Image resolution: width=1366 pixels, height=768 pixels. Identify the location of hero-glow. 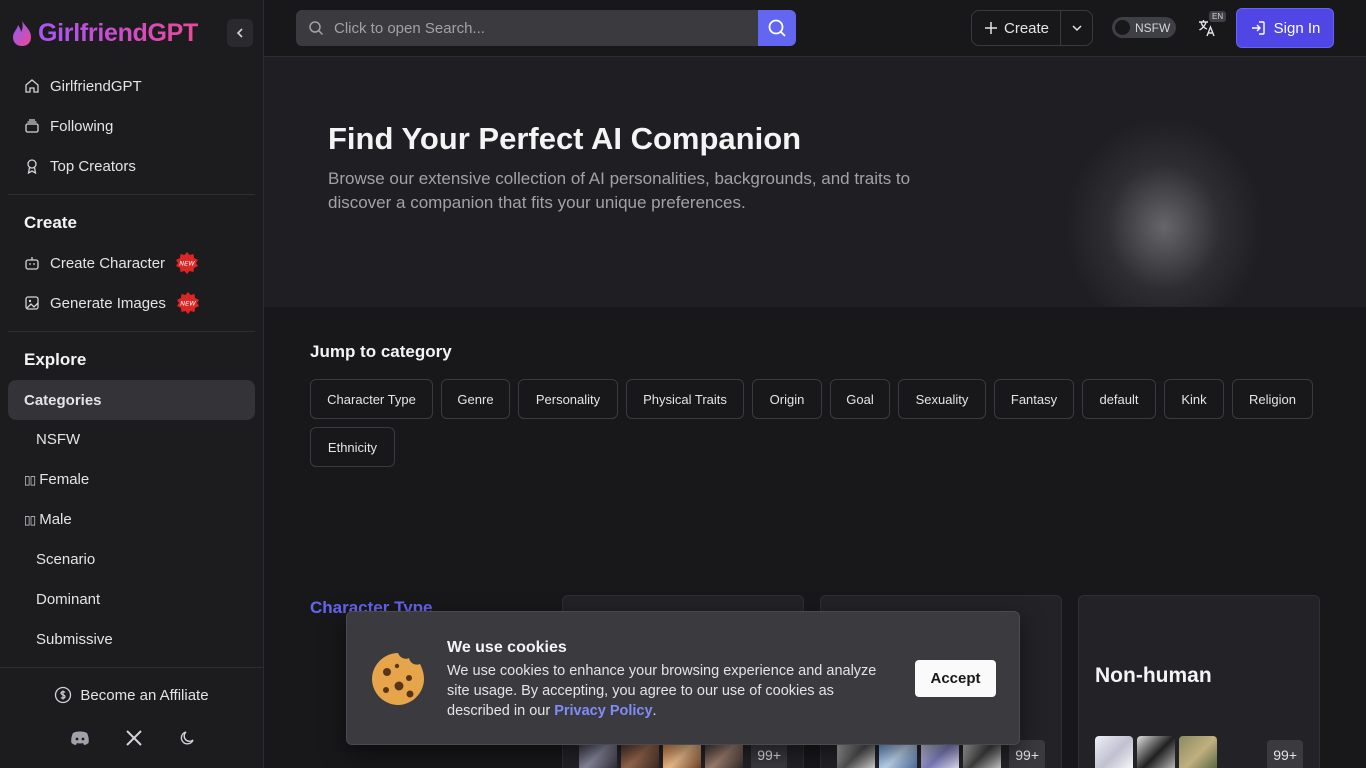
(1164, 212).